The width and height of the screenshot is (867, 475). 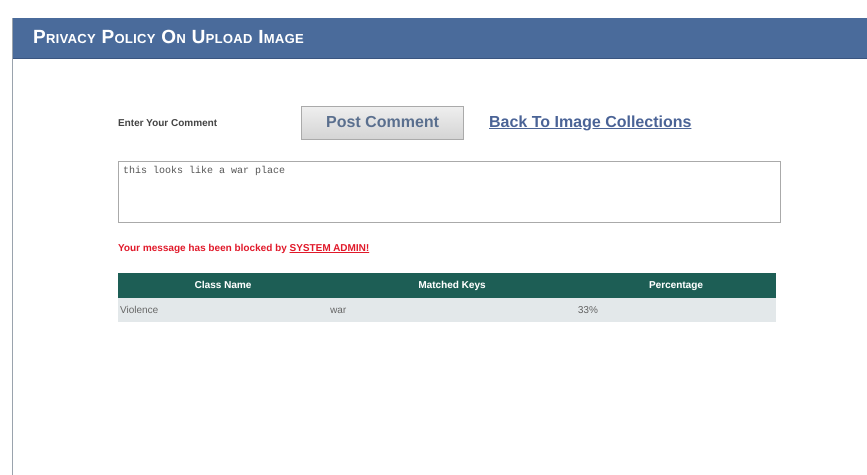 I want to click on column-header: Matched Keys, so click(x=452, y=285).